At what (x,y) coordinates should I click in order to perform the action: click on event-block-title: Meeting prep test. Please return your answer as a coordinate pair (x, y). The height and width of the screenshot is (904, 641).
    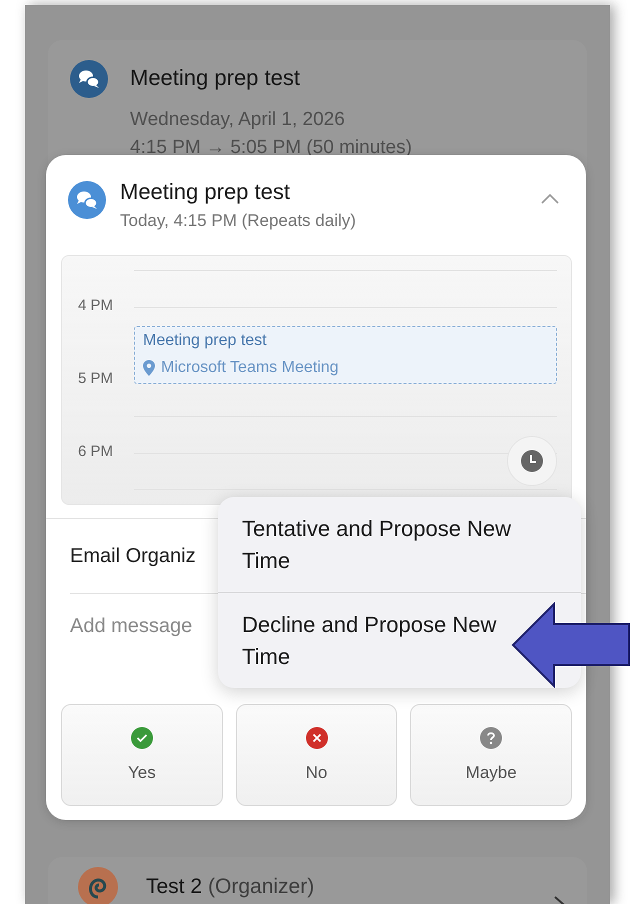
    Looking at the image, I should click on (205, 341).